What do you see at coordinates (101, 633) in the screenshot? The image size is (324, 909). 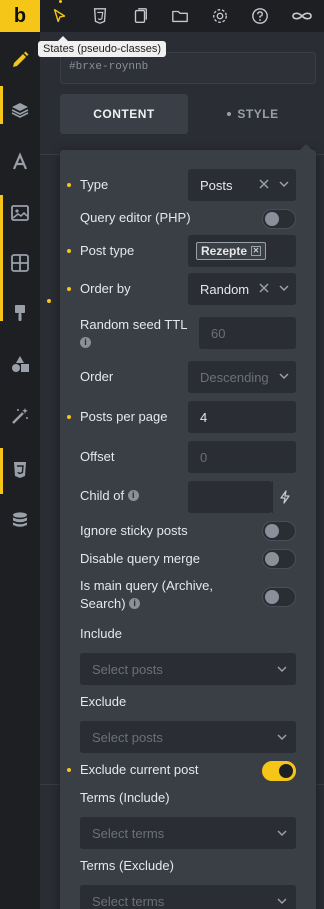 I see `include-label: Include` at bounding box center [101, 633].